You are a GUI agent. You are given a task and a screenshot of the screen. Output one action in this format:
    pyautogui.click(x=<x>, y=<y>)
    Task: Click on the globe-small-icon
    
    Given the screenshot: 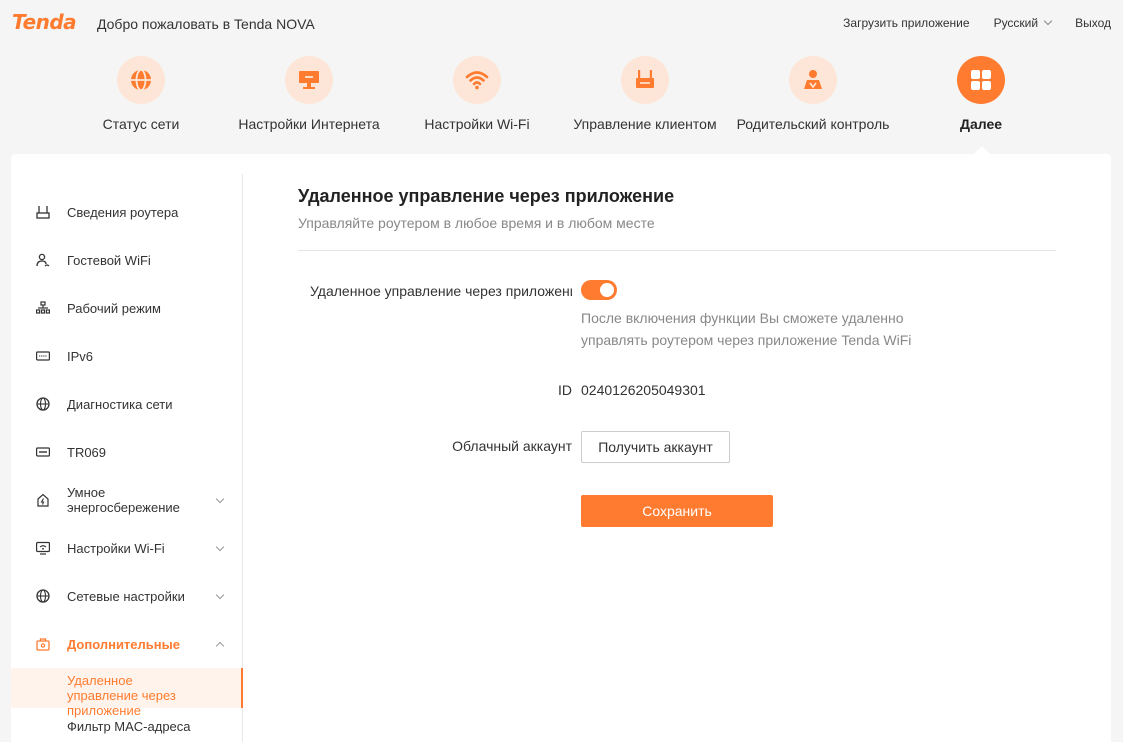 What is the action you would take?
    pyautogui.click(x=43, y=404)
    